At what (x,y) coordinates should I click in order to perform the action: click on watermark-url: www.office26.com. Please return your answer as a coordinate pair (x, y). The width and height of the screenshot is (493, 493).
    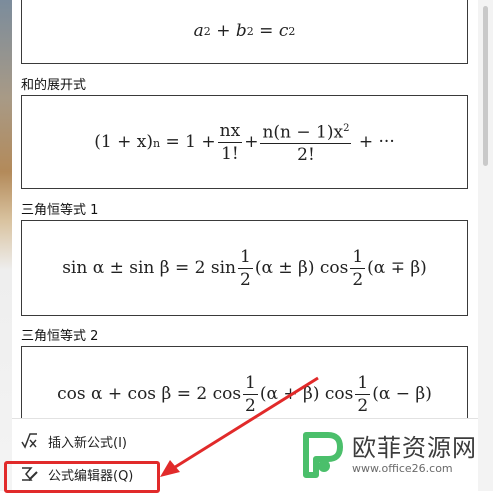
    Looking at the image, I should click on (402, 468).